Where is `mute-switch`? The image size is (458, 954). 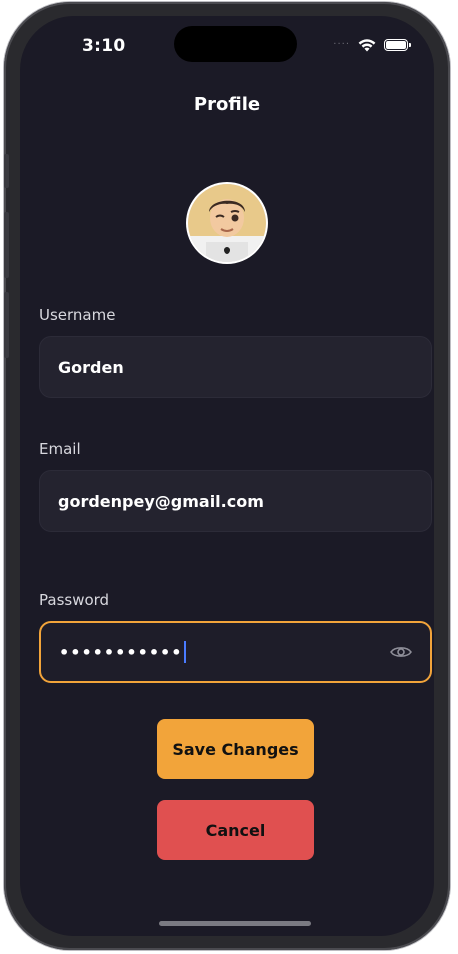 mute-switch is located at coordinates (6, 171).